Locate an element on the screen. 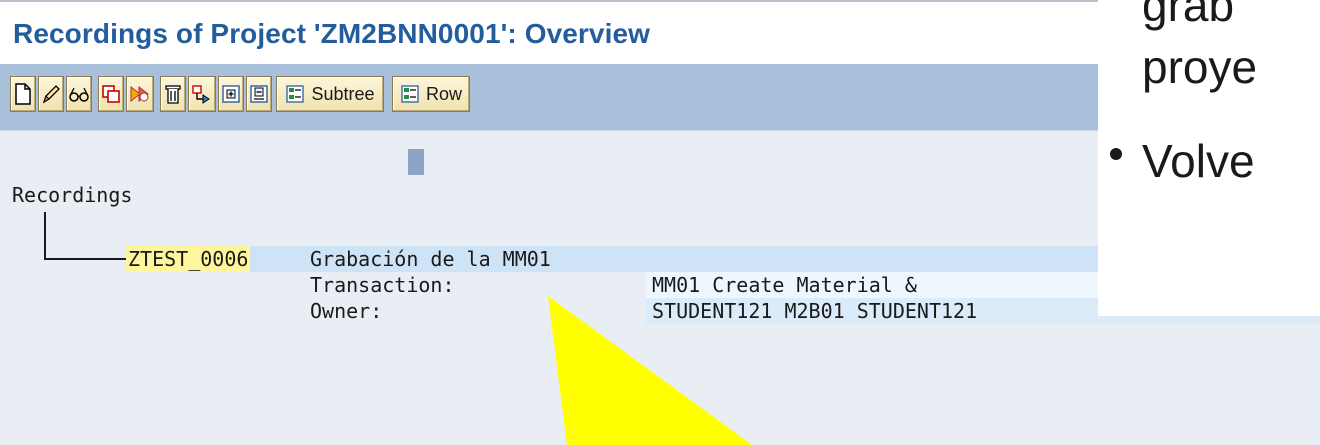 This screenshot has height=445, width=1320. arrow-shape is located at coordinates (650, 370).